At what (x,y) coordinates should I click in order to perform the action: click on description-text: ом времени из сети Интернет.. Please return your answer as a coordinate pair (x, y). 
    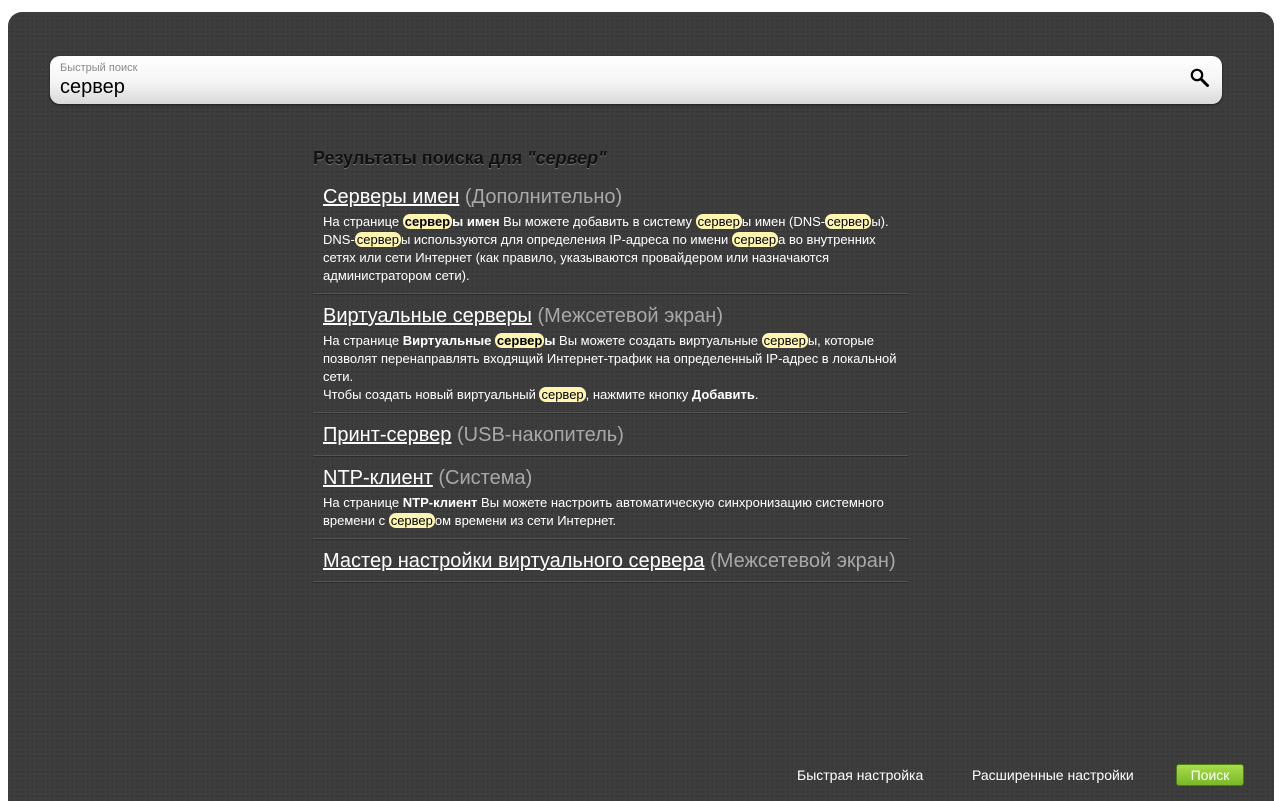
    Looking at the image, I should click on (525, 520).